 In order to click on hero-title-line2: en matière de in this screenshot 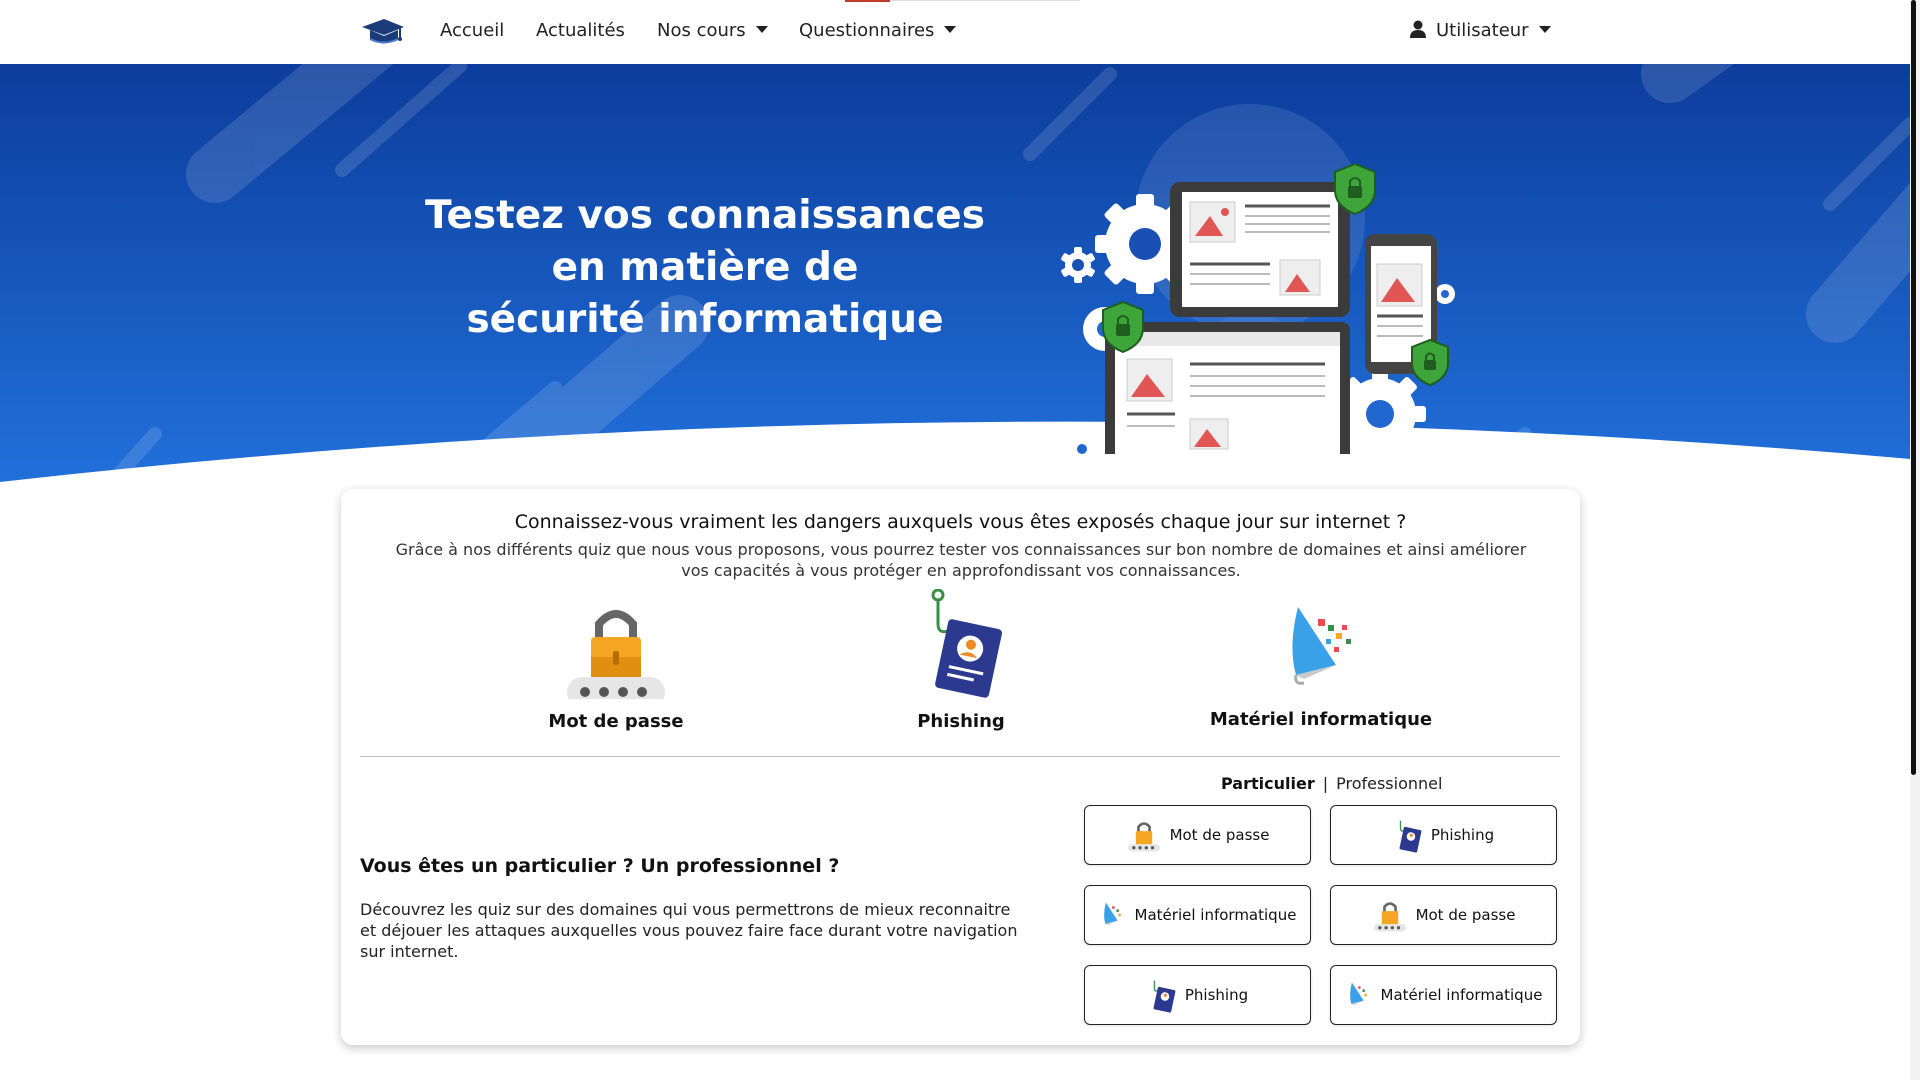, I will do `click(705, 267)`.